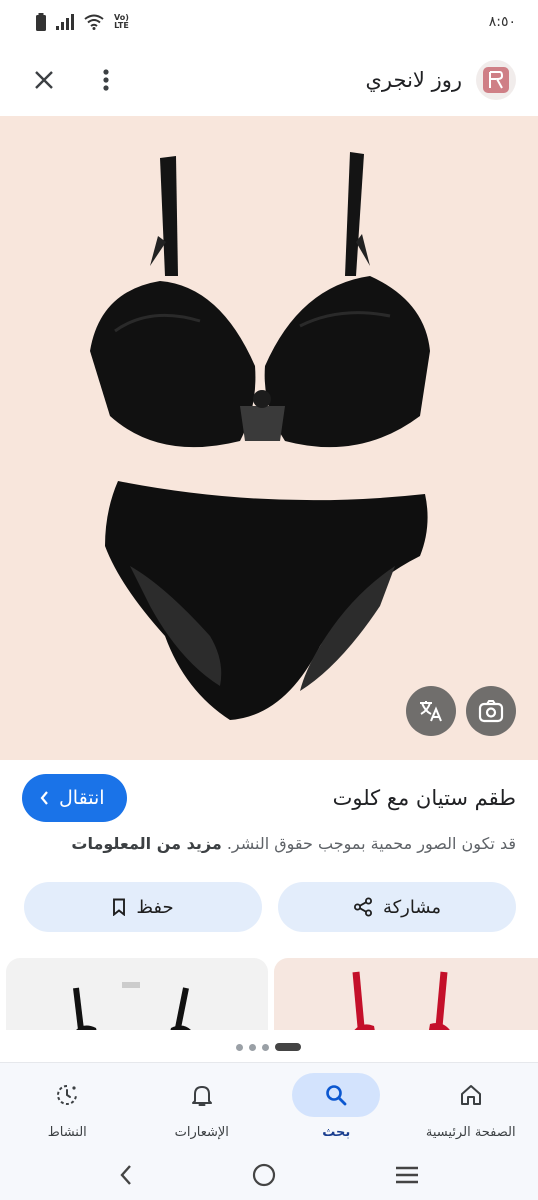 Image resolution: width=538 pixels, height=1200 pixels. What do you see at coordinates (121, 25) in the screenshot?
I see `volte-badge-bottom: LTE` at bounding box center [121, 25].